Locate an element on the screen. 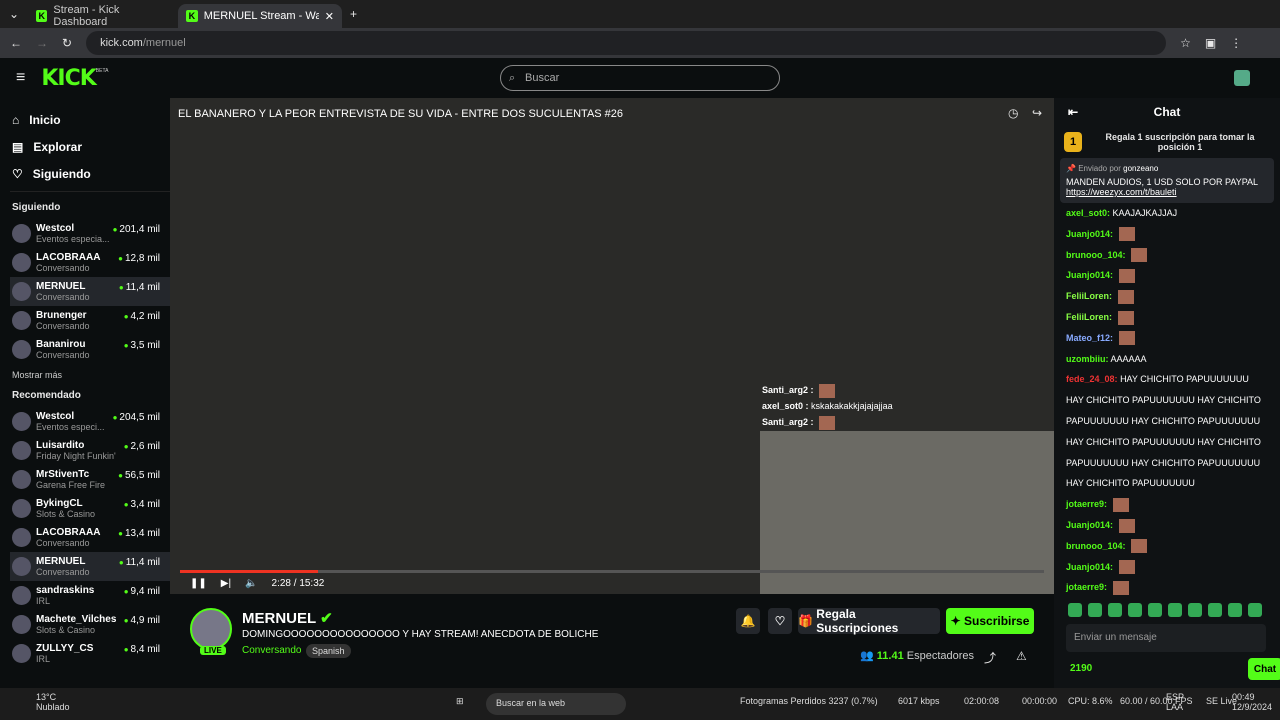  notification-bell-button: 🔔 is located at coordinates (748, 621).